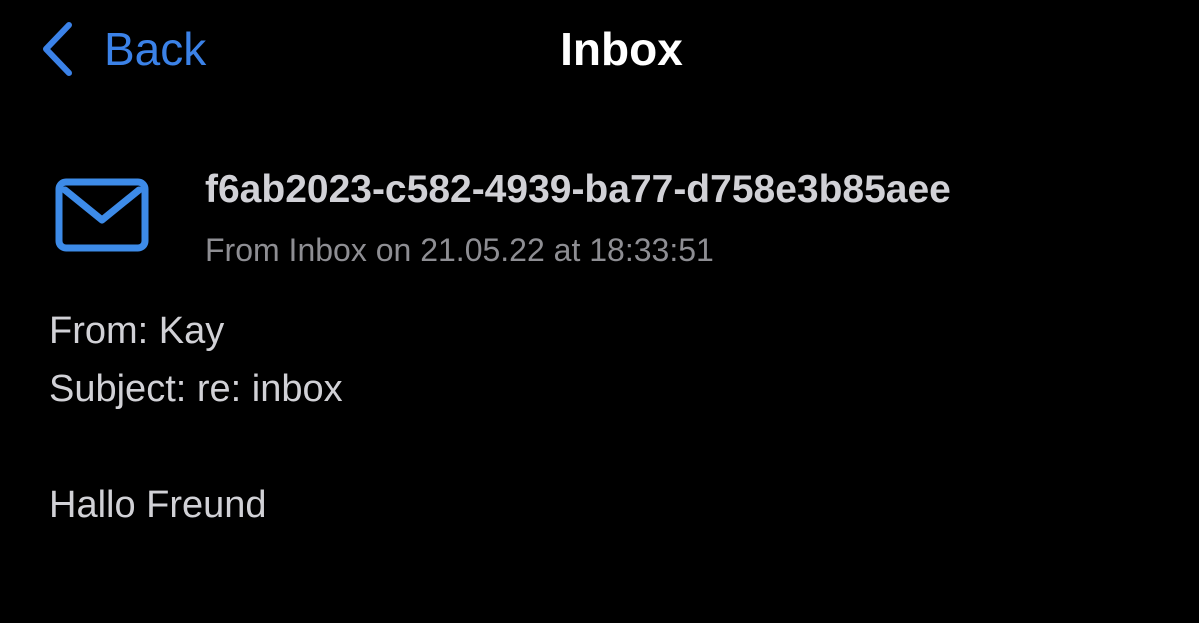  Describe the element at coordinates (137, 331) in the screenshot. I see `from-line: From: Kay` at that location.